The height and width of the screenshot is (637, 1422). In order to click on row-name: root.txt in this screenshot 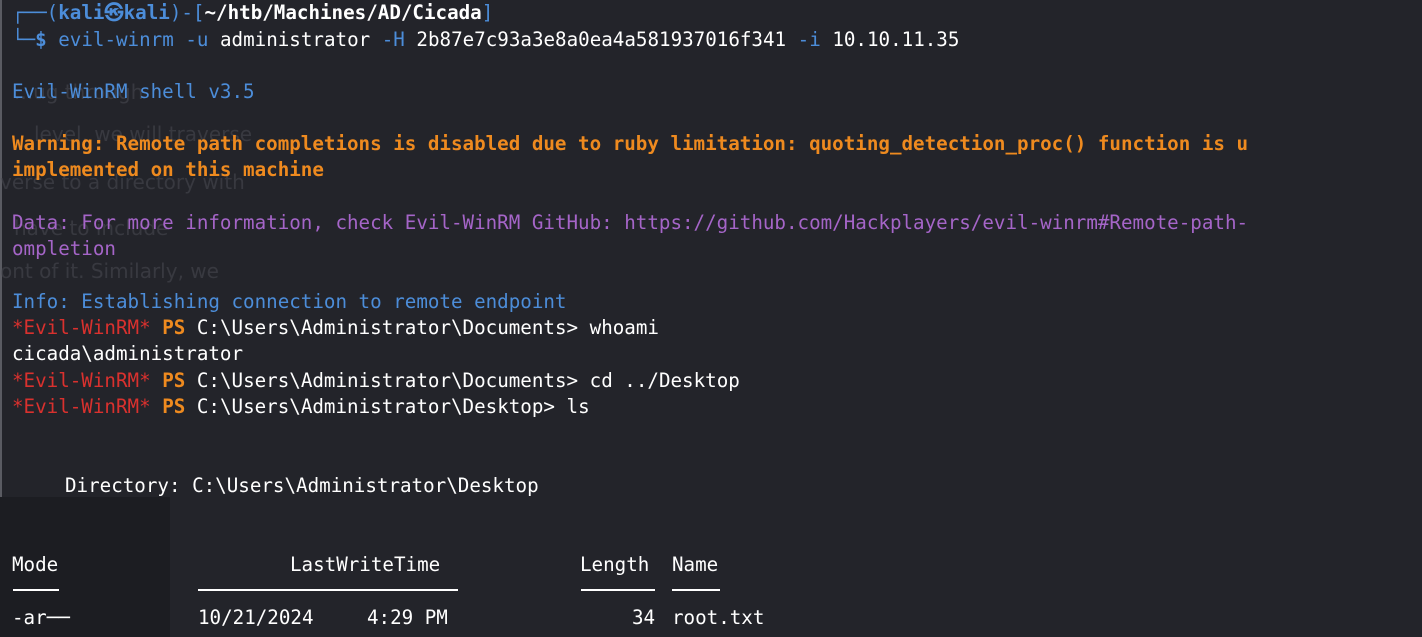, I will do `click(718, 617)`.